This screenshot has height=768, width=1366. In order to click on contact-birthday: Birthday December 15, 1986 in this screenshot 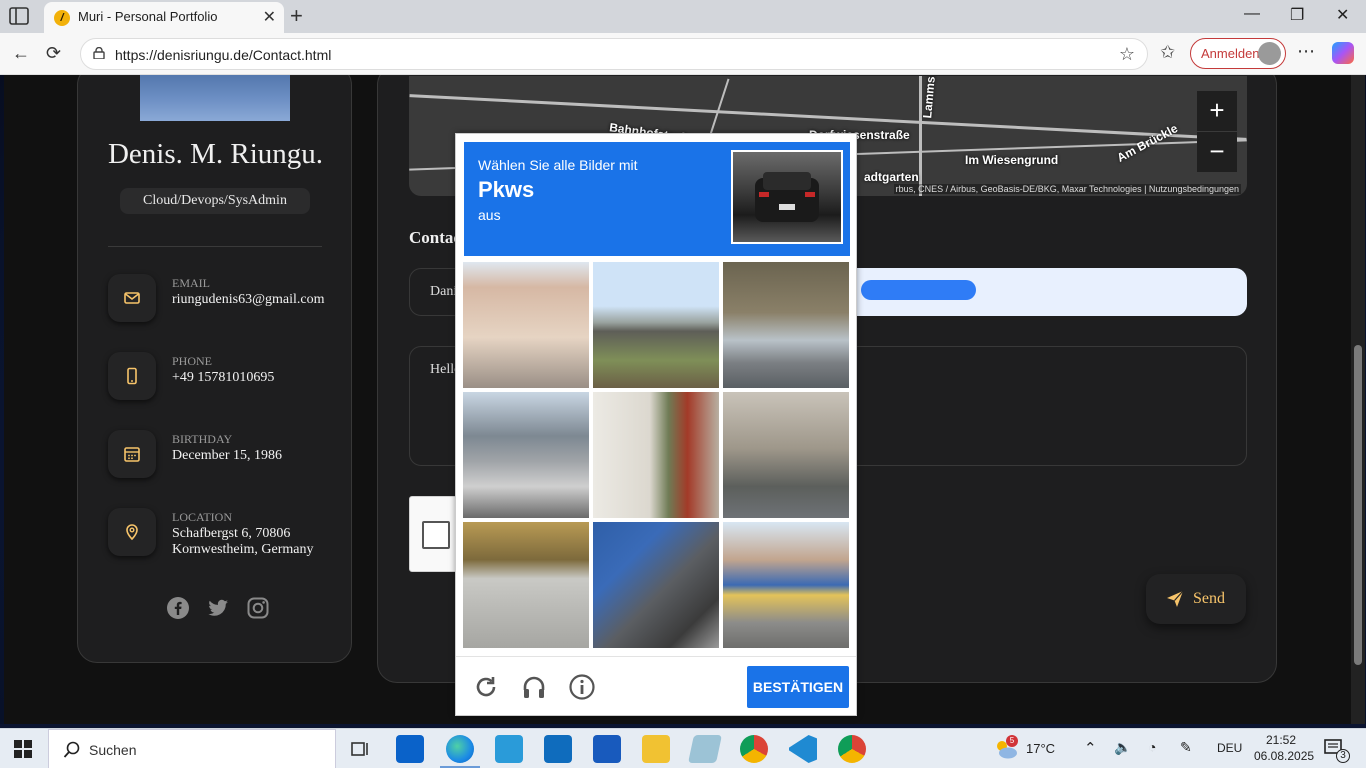, I will do `click(223, 455)`.